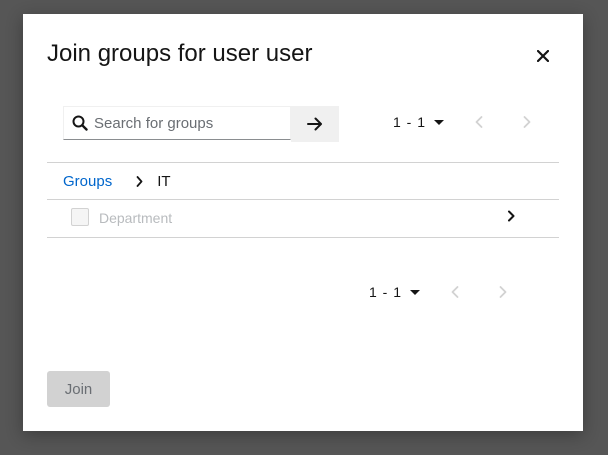  What do you see at coordinates (117, 181) in the screenshot?
I see `breadcrumb: Groups IT` at bounding box center [117, 181].